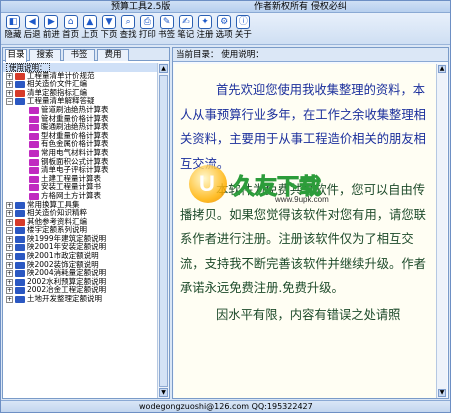 Image resolution: width=451 pixels, height=413 pixels. Describe the element at coordinates (224, 22) in the screenshot. I see `options-icon: ⚙` at that location.